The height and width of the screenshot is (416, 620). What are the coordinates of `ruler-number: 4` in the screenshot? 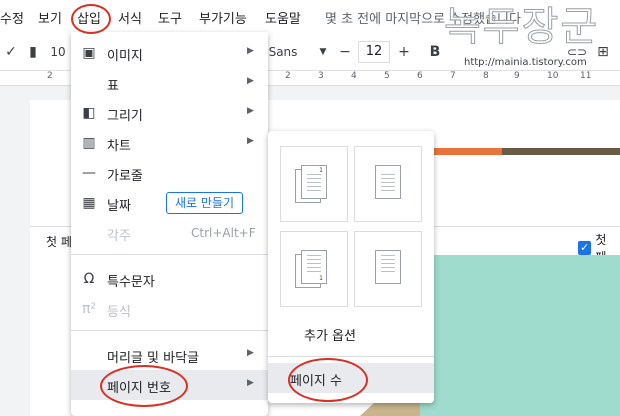 It's located at (354, 76).